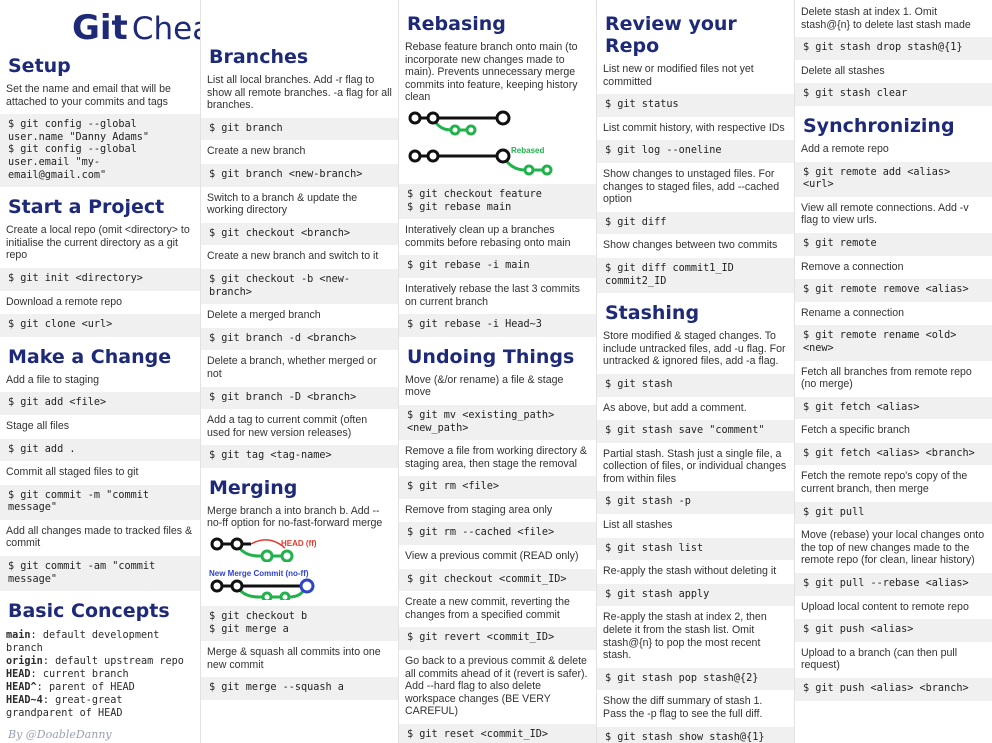 The width and height of the screenshot is (992, 743). What do you see at coordinates (695, 431) in the screenshot?
I see `stash-command-2: $ git stash save "comment"` at bounding box center [695, 431].